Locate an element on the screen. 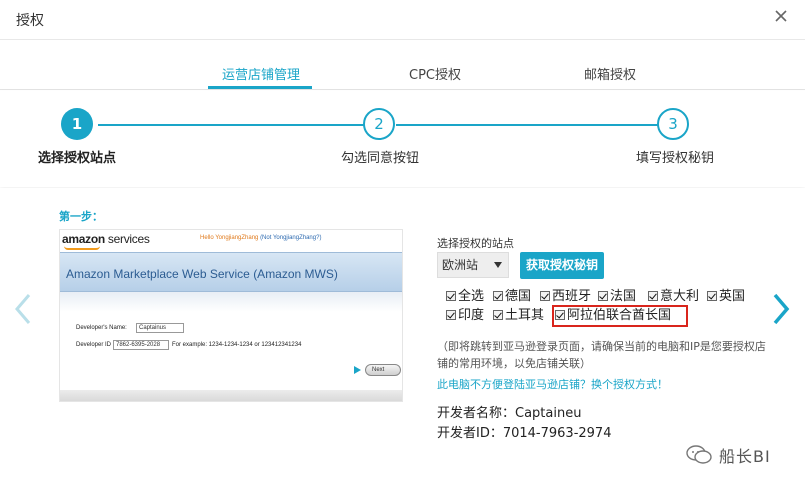 Image resolution: width=805 pixels, height=489 pixels. active-tab-indicator is located at coordinates (260, 87).